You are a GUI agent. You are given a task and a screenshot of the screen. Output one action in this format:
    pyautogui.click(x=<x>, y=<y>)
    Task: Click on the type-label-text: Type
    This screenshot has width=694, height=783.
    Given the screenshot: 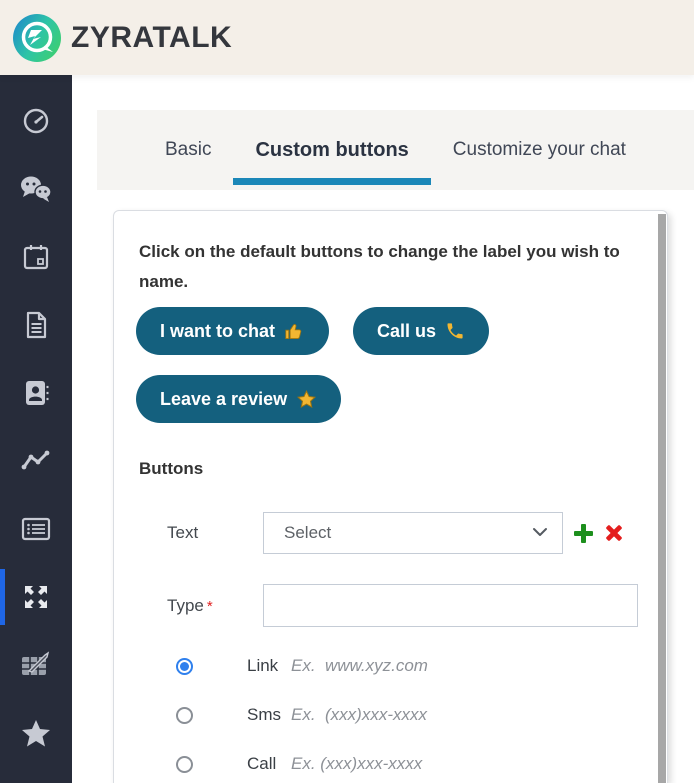 What is the action you would take?
    pyautogui.click(x=185, y=605)
    